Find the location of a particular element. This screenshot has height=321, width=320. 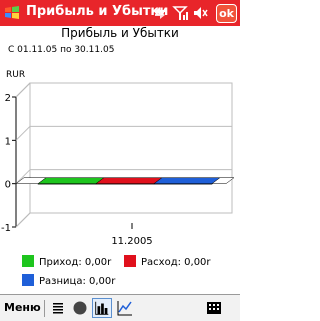

x-tick-label: 11.2005 is located at coordinates (131, 241).